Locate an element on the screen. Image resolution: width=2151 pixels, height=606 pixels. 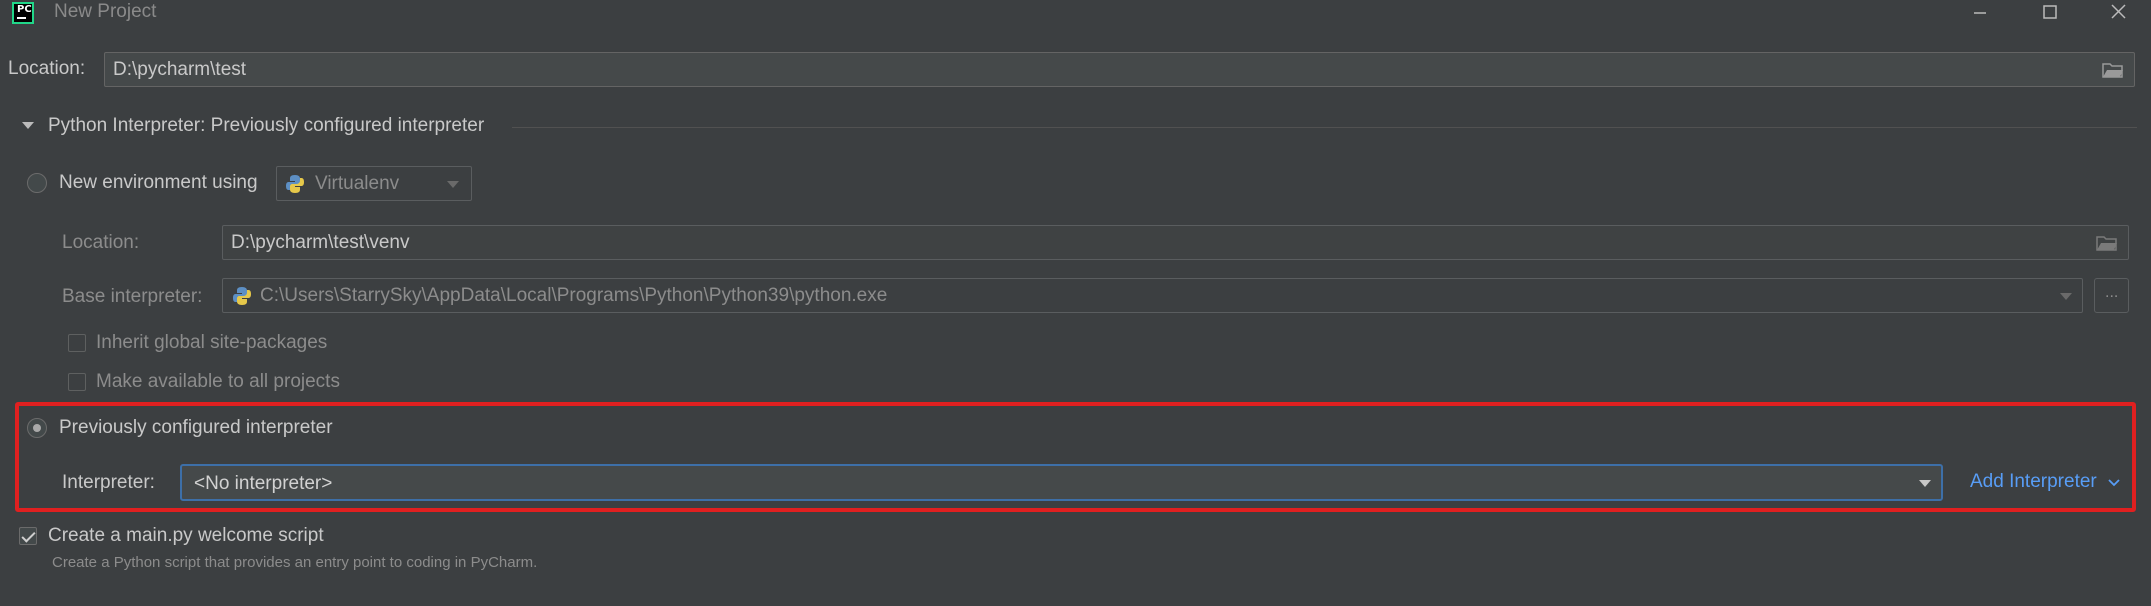
section-divider is located at coordinates (1324, 127).